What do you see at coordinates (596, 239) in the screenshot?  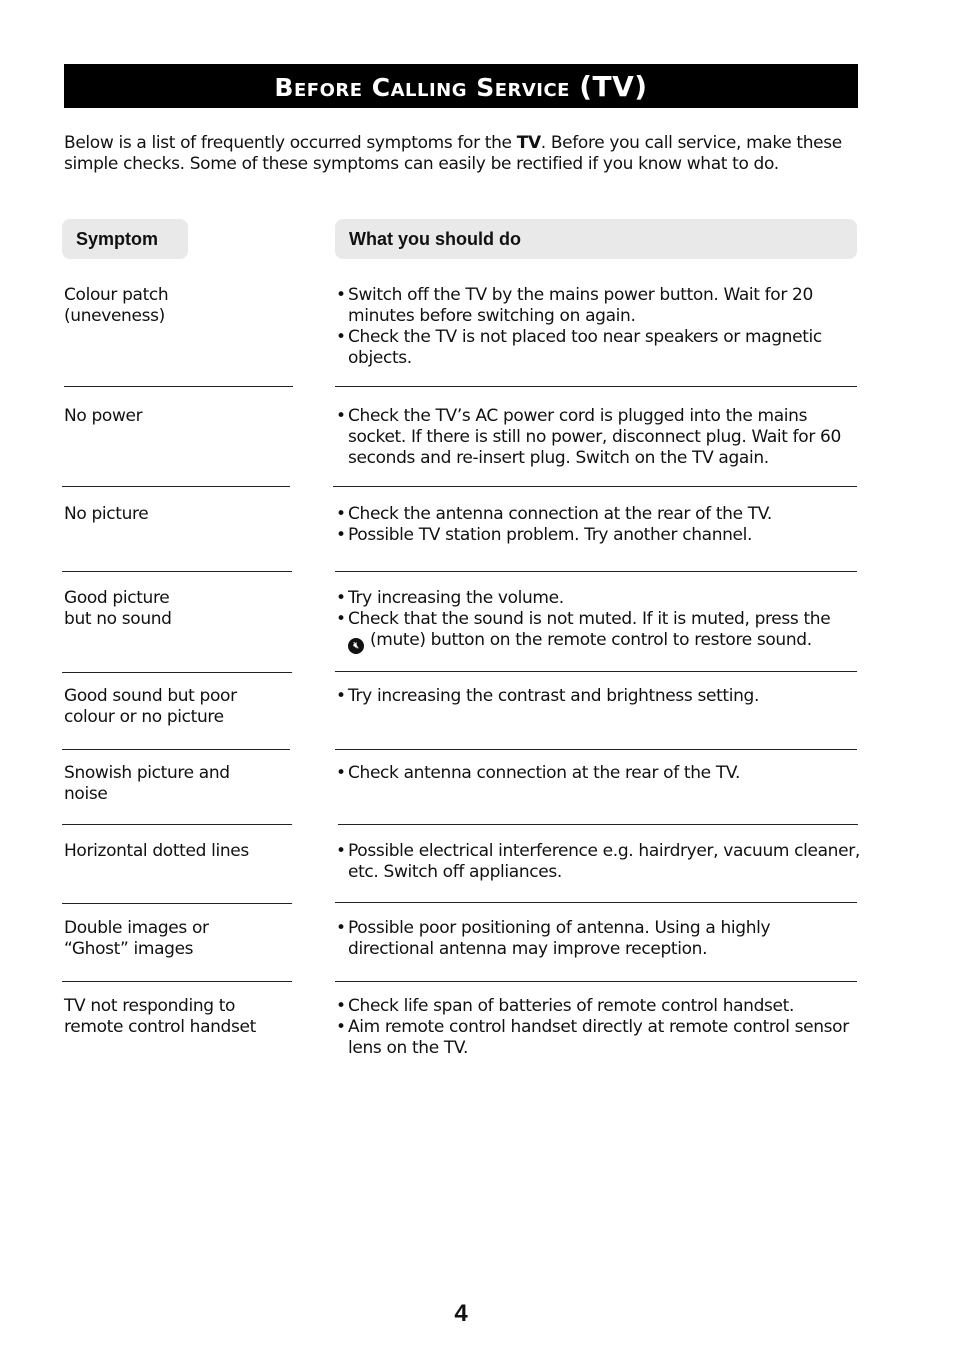 I see `action-column-header: What you should do` at bounding box center [596, 239].